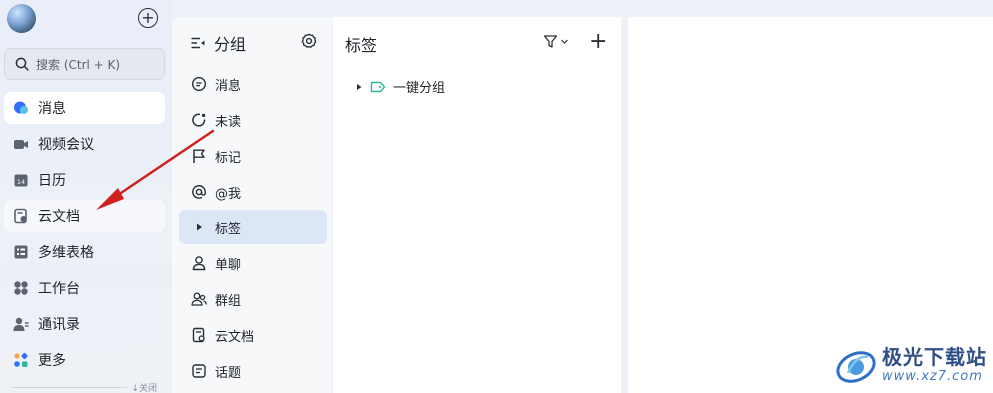  Describe the element at coordinates (59, 325) in the screenshot. I see `nav-item-label: 通讯录` at that location.